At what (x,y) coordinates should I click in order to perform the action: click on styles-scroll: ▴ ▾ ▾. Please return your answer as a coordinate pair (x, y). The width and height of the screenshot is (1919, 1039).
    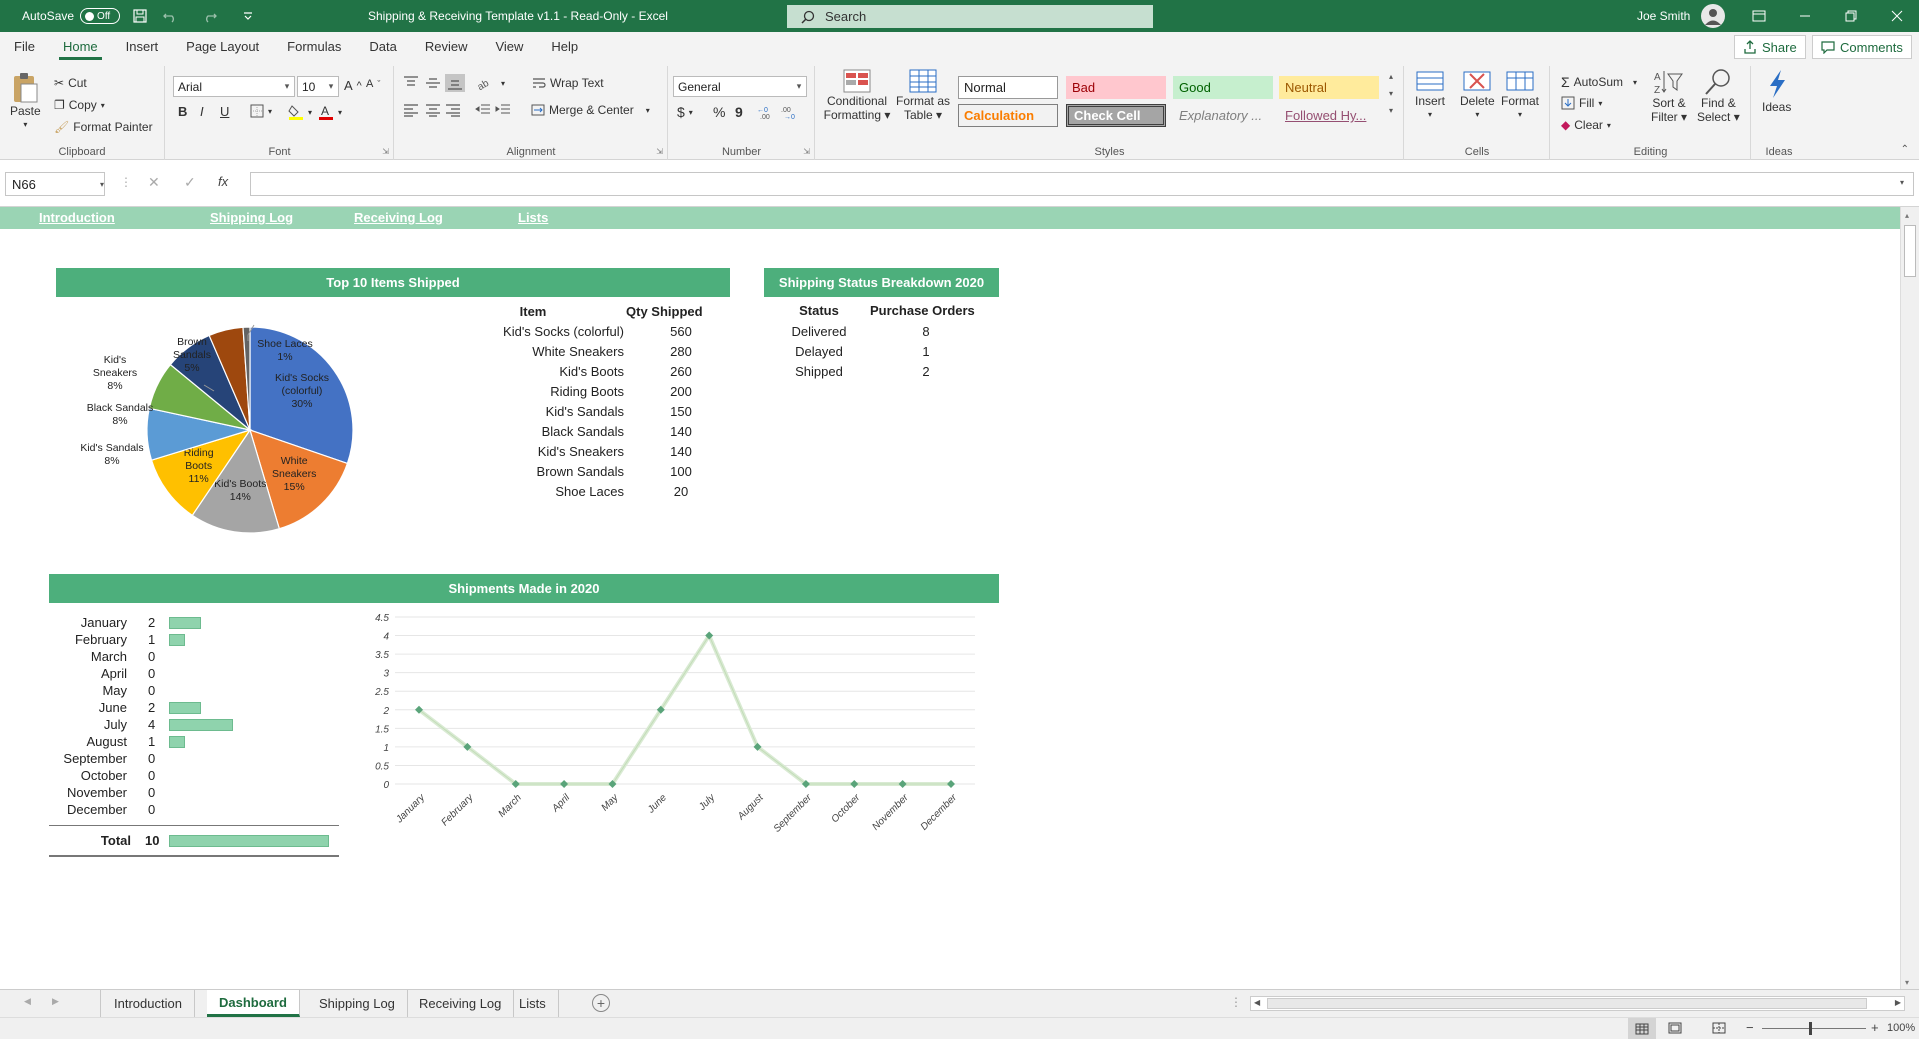
    Looking at the image, I should click on (1391, 102).